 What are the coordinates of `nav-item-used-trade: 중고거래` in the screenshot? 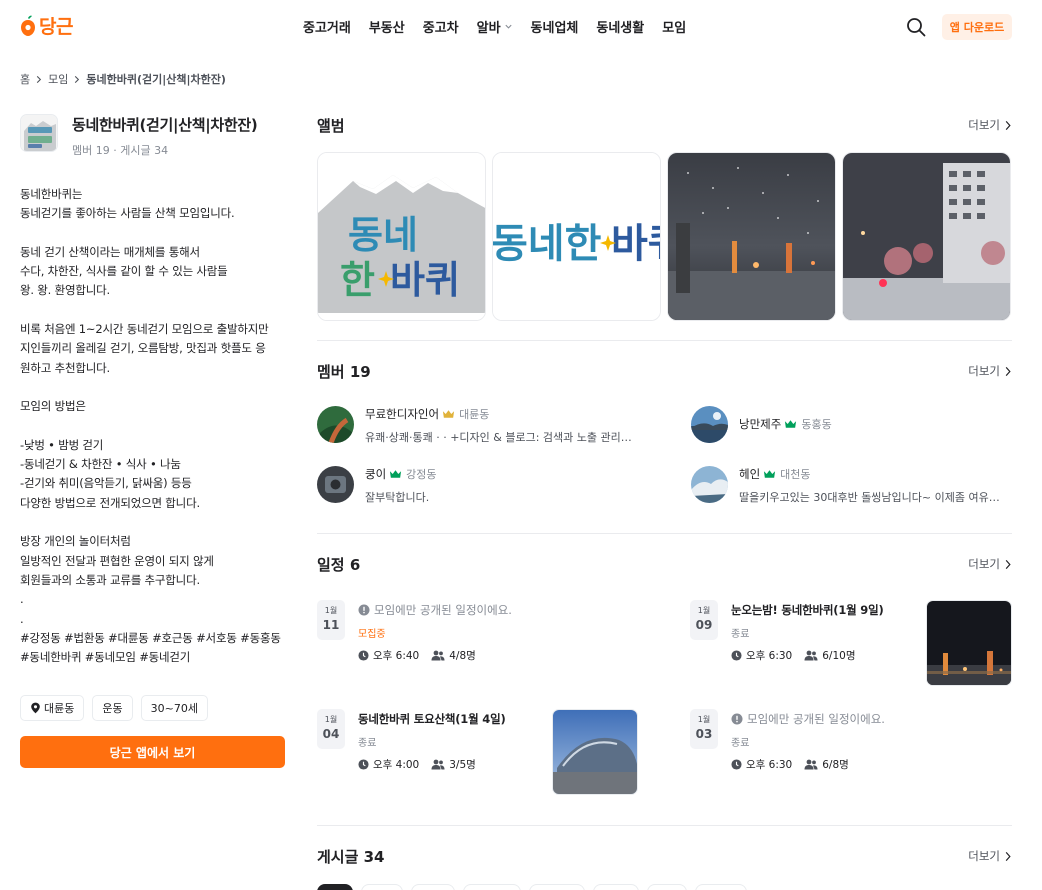 It's located at (327, 26).